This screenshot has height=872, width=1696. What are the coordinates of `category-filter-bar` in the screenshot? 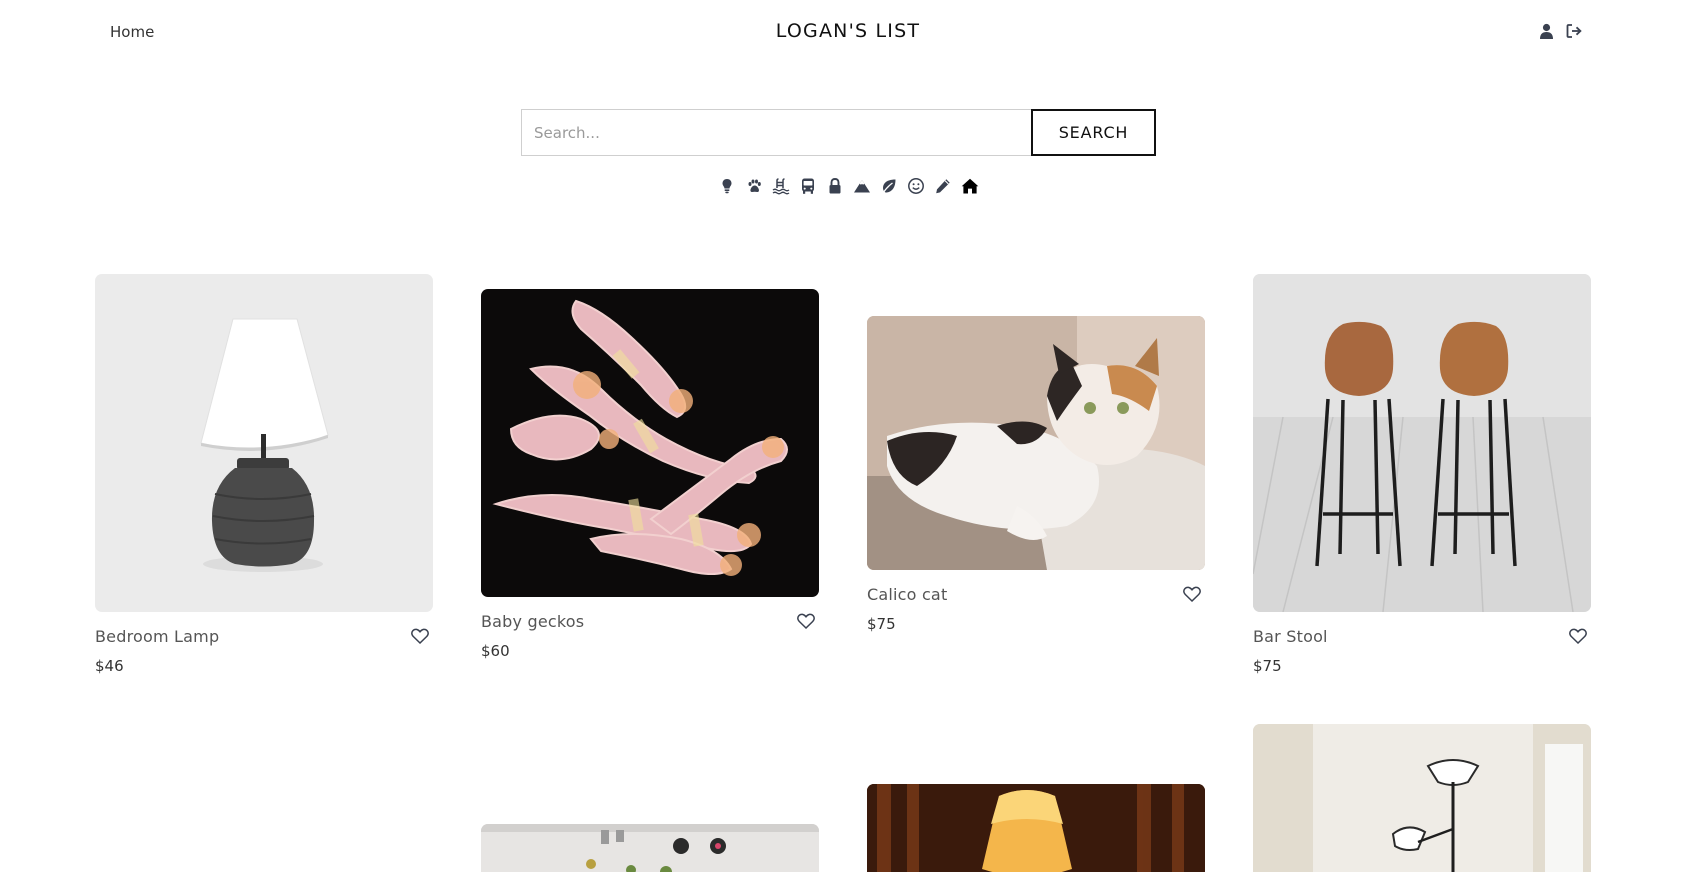 It's located at (848, 186).